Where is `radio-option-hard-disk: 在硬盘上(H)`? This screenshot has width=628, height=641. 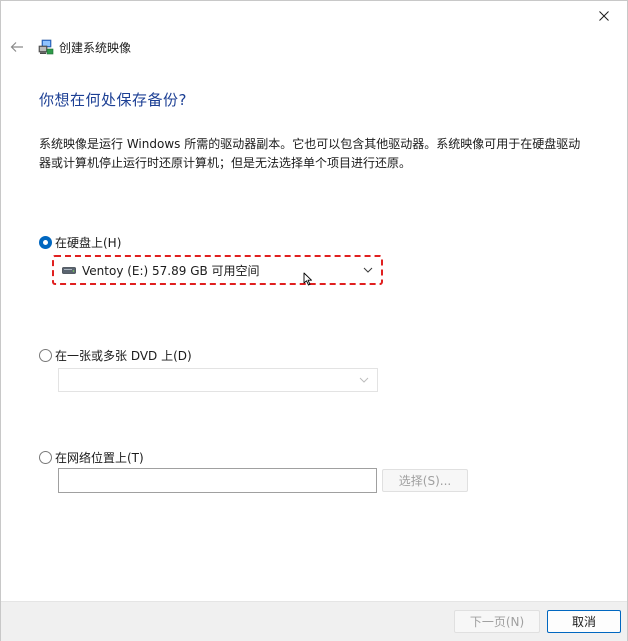 radio-option-hard-disk: 在硬盘上(H) is located at coordinates (80, 242).